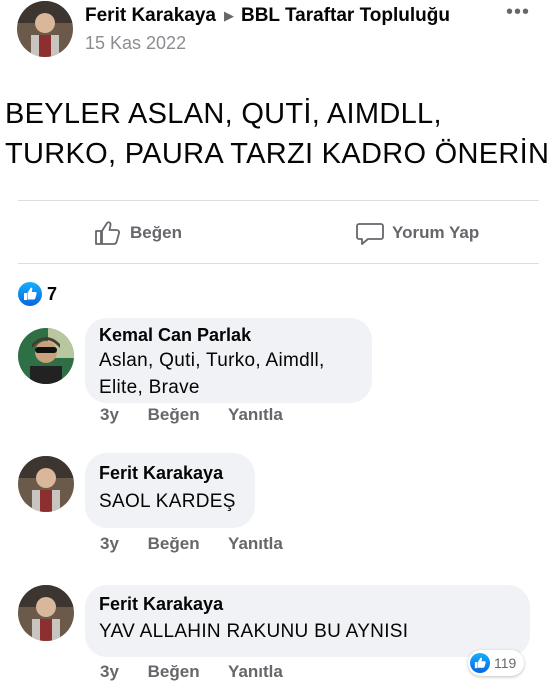 This screenshot has width=557, height=682. Describe the element at coordinates (228, 335) in the screenshot. I see `comment-author: Kemal Can Parlak` at that location.